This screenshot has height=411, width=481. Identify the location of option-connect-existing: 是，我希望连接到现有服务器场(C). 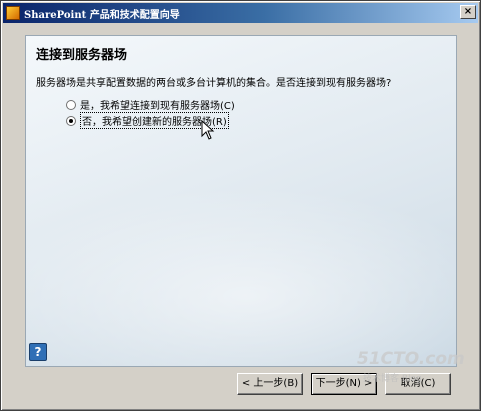
(150, 104).